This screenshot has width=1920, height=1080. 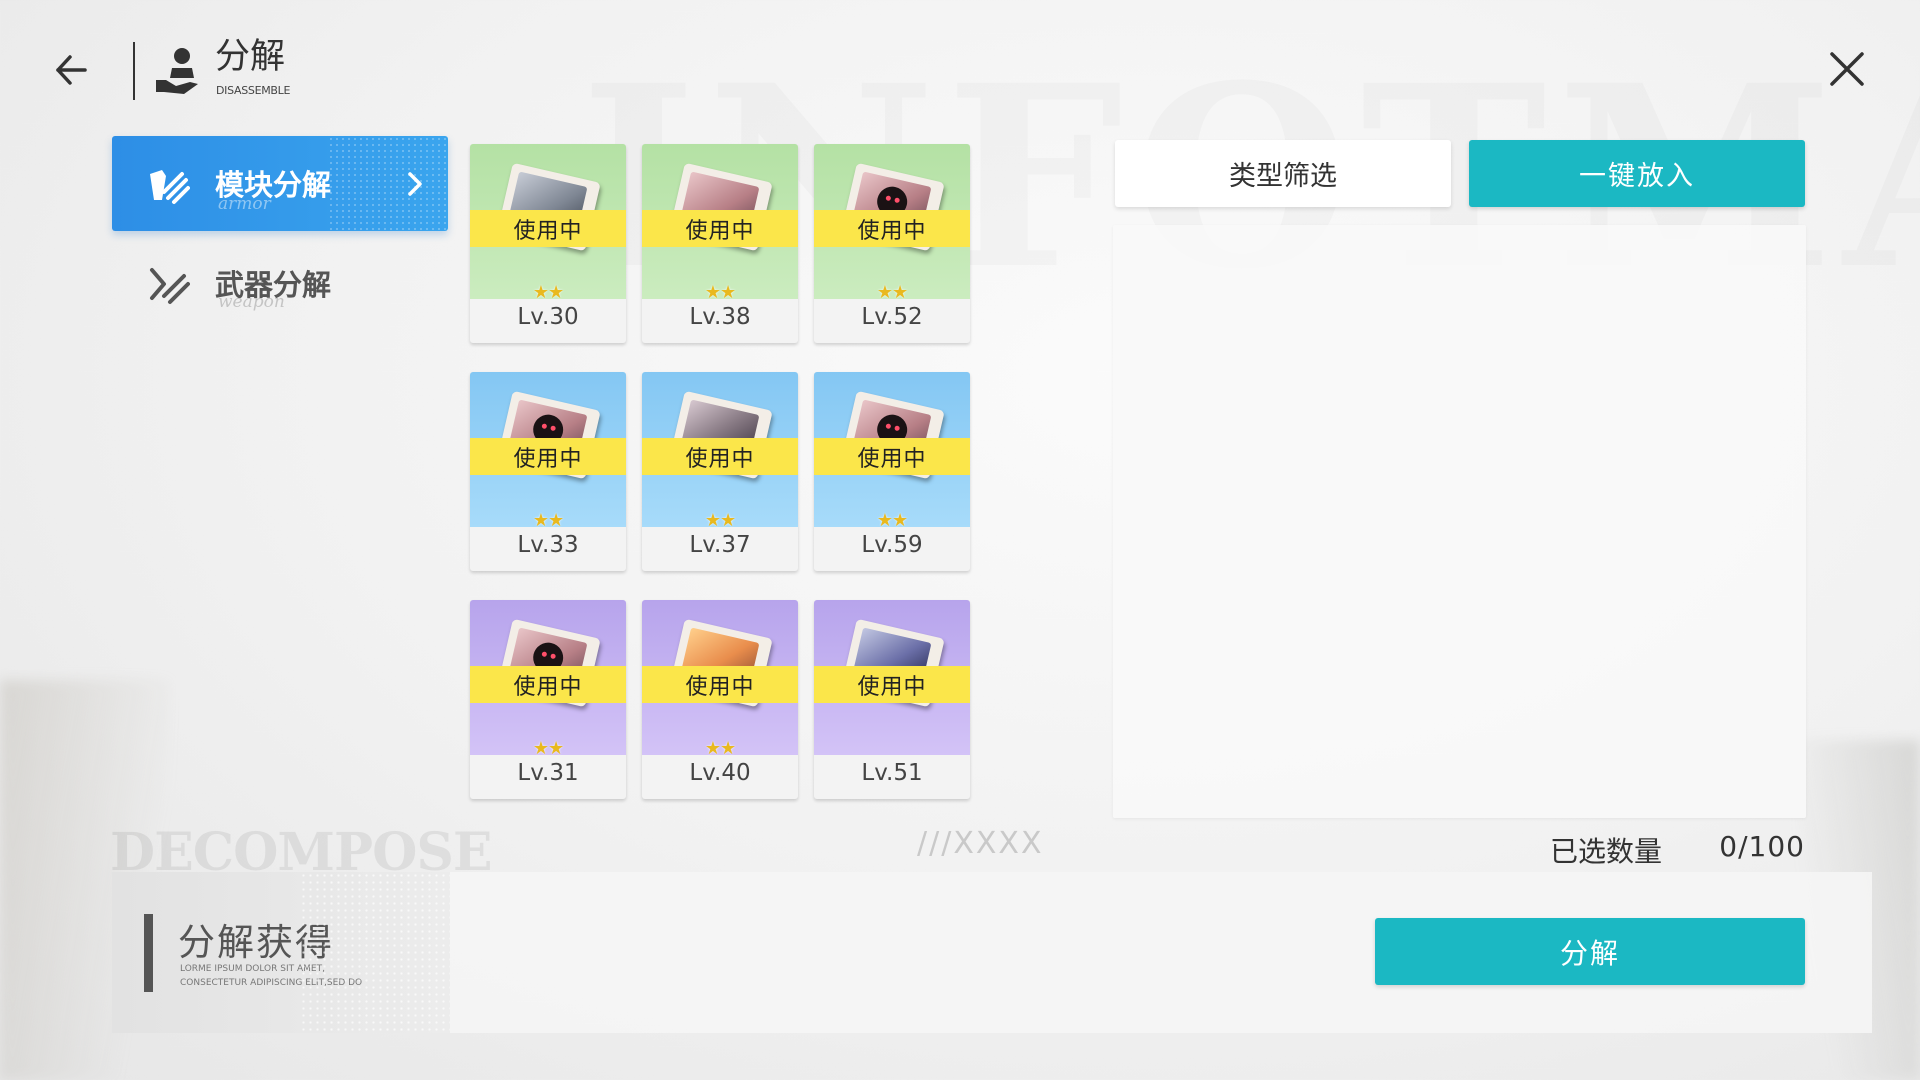 What do you see at coordinates (1762, 846) in the screenshot?
I see `selected-count-value: 0/100` at bounding box center [1762, 846].